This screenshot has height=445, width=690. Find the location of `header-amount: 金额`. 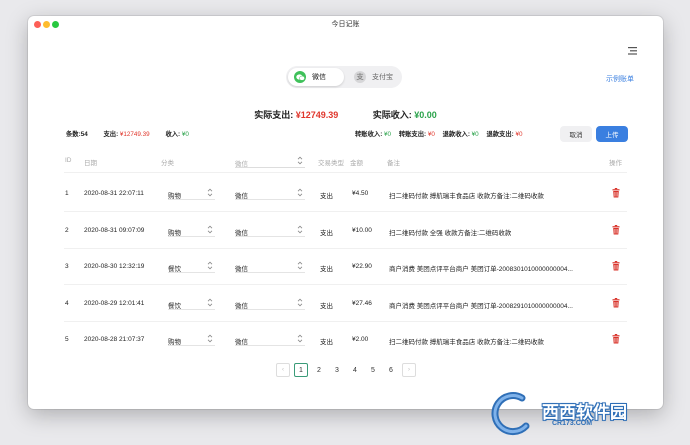

header-amount: 金额 is located at coordinates (356, 163).